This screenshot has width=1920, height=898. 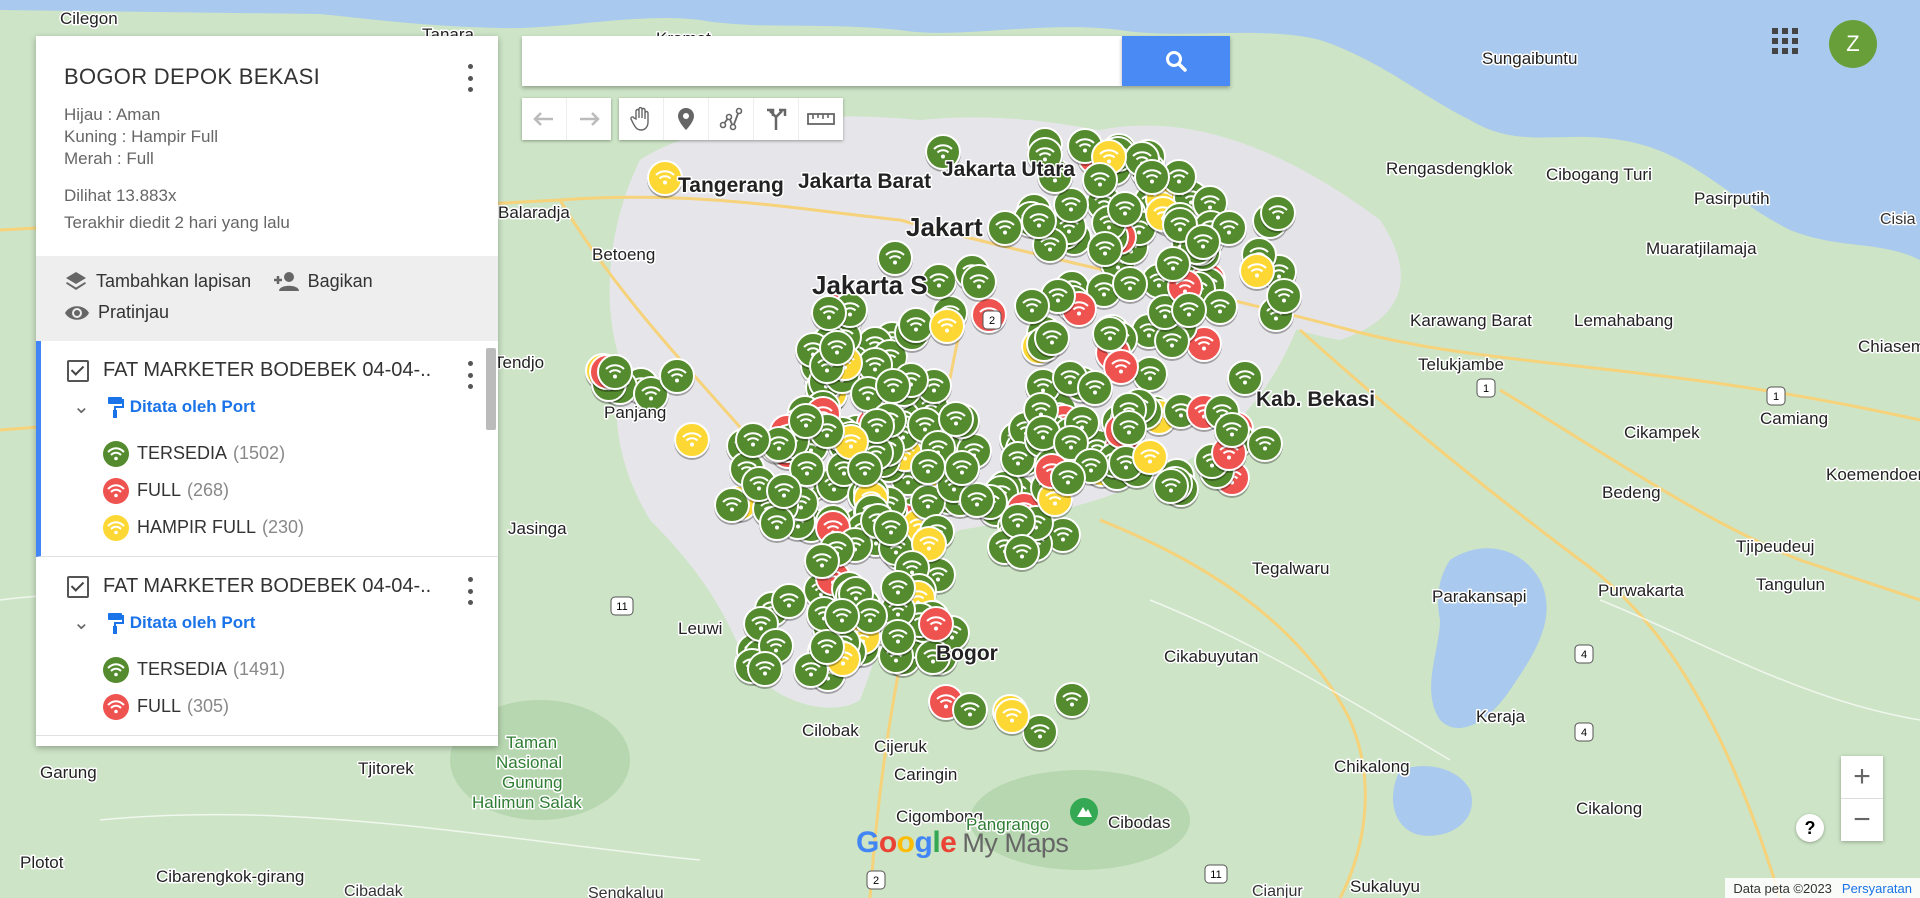 What do you see at coordinates (1785, 41) in the screenshot?
I see `apps-grid-icon` at bounding box center [1785, 41].